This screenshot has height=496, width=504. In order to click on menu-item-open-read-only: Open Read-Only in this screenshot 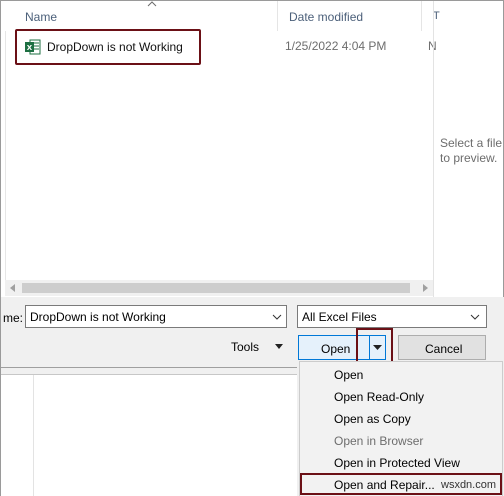, I will do `click(379, 397)`.